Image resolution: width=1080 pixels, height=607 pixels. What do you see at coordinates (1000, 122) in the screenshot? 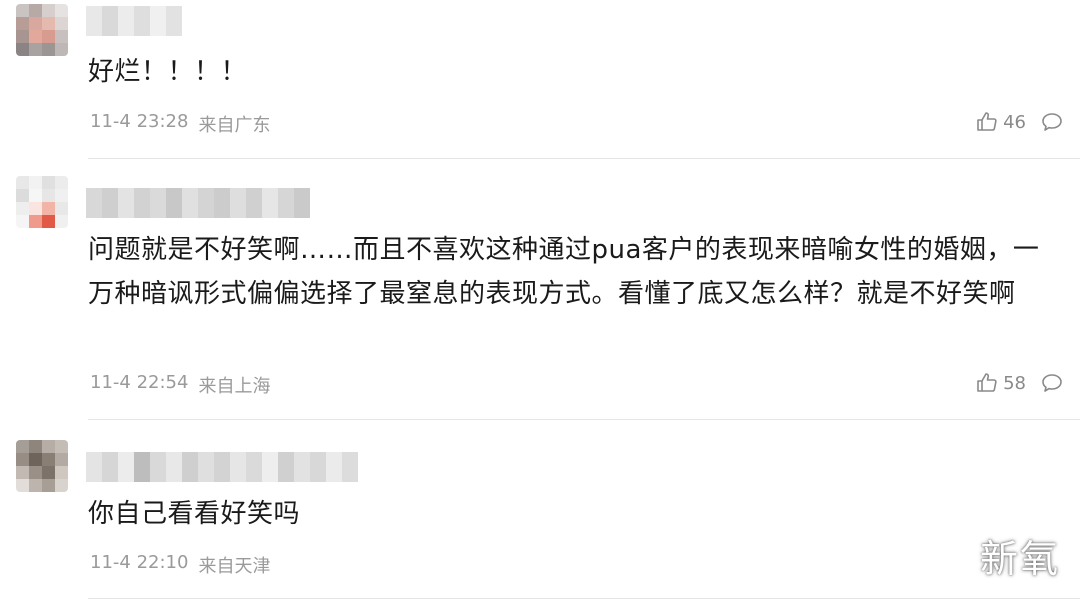
I see `like-button: 46` at bounding box center [1000, 122].